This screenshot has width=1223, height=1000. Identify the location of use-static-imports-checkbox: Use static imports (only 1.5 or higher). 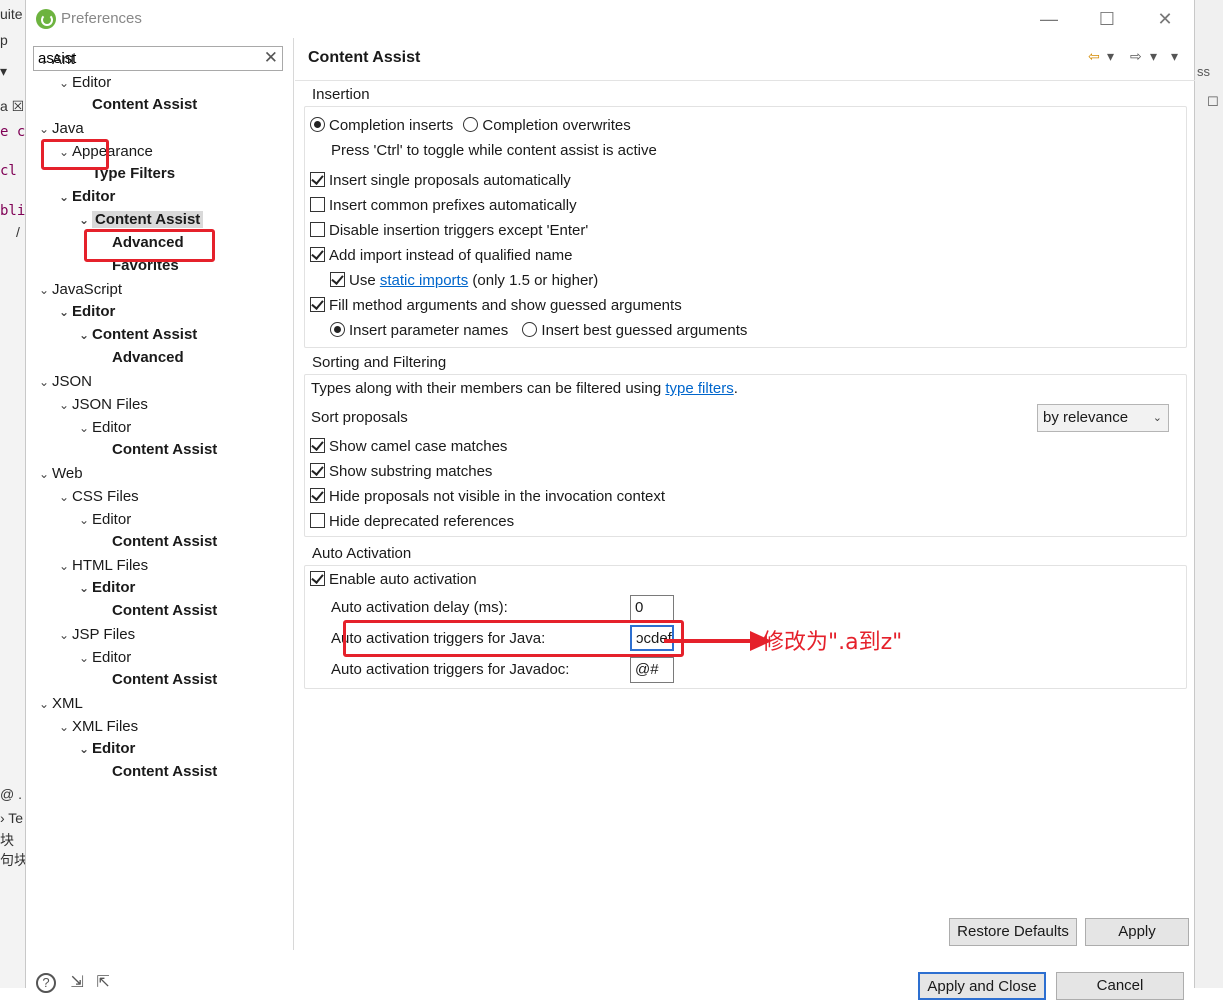
(464, 281).